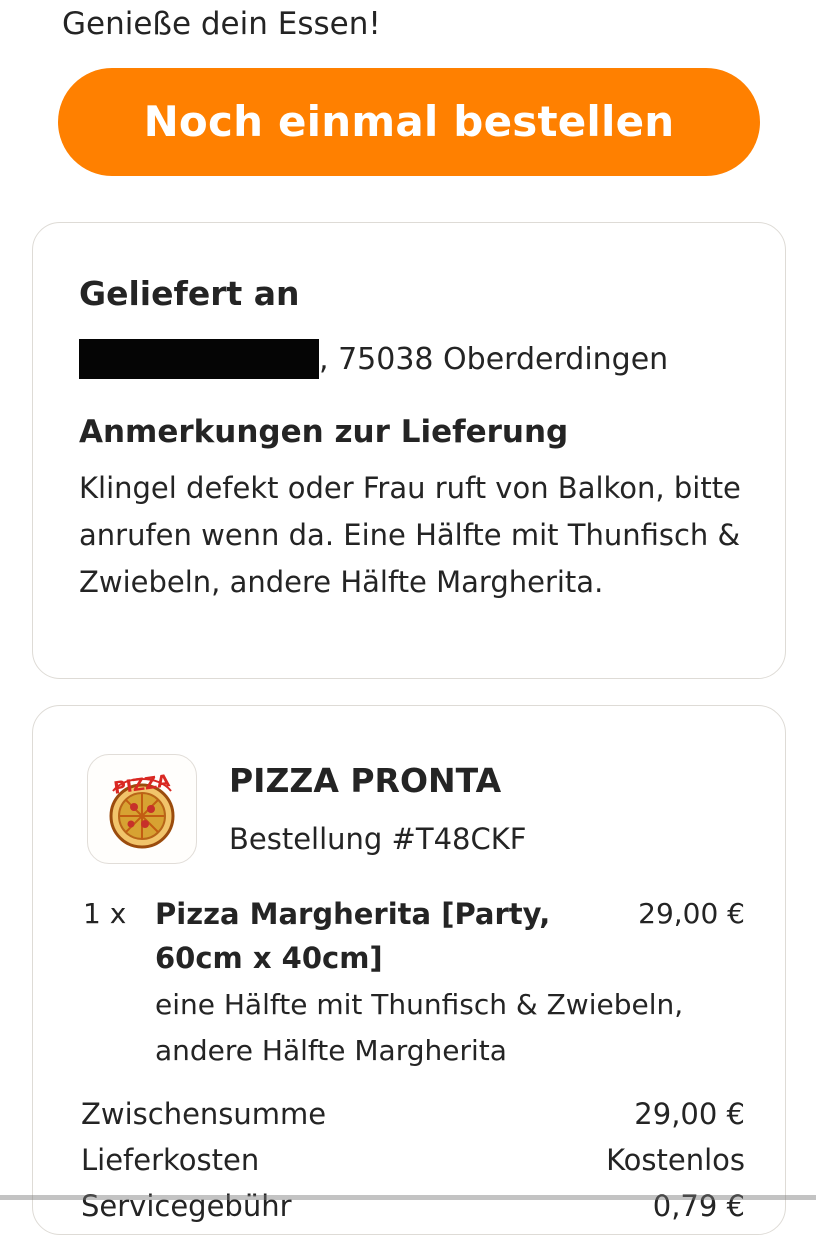 This screenshot has width=816, height=1235. What do you see at coordinates (221, 24) in the screenshot?
I see `order-success-message: Genieße dein Essen!` at bounding box center [221, 24].